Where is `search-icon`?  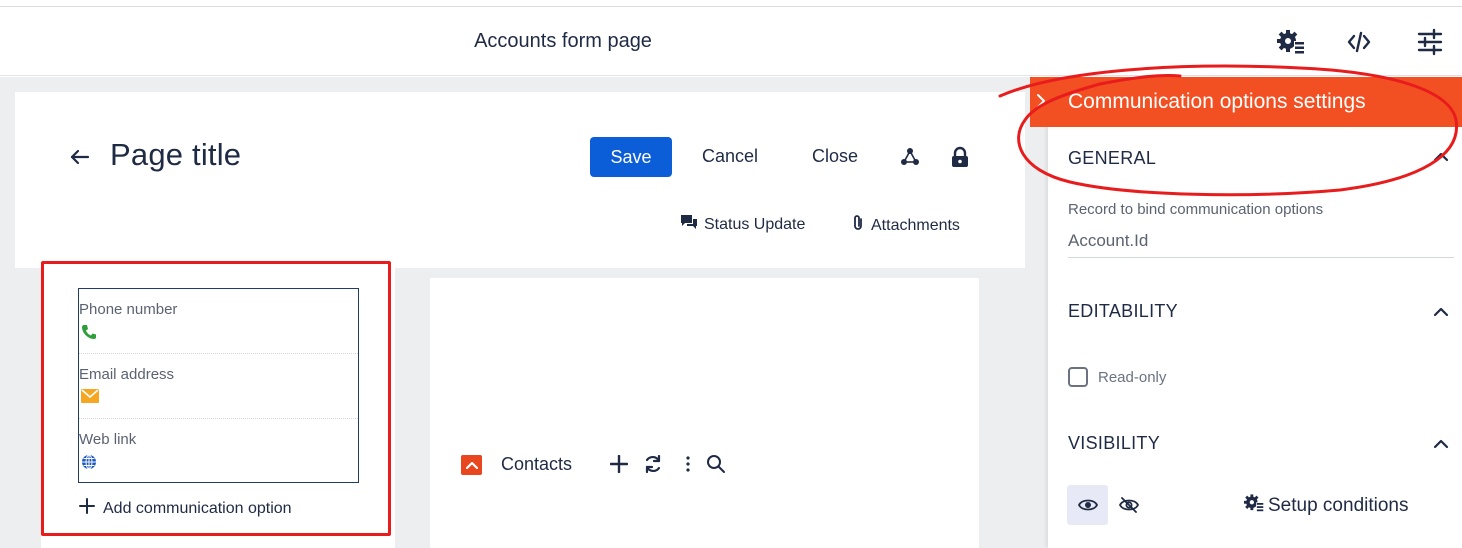
search-icon is located at coordinates (716, 464).